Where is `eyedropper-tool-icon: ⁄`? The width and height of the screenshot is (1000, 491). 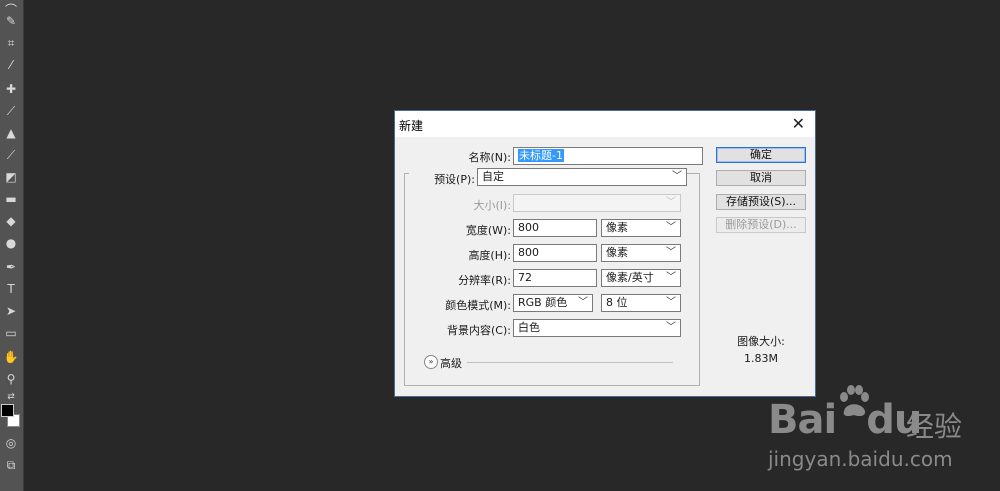
eyedropper-tool-icon: ⁄ is located at coordinates (11, 65).